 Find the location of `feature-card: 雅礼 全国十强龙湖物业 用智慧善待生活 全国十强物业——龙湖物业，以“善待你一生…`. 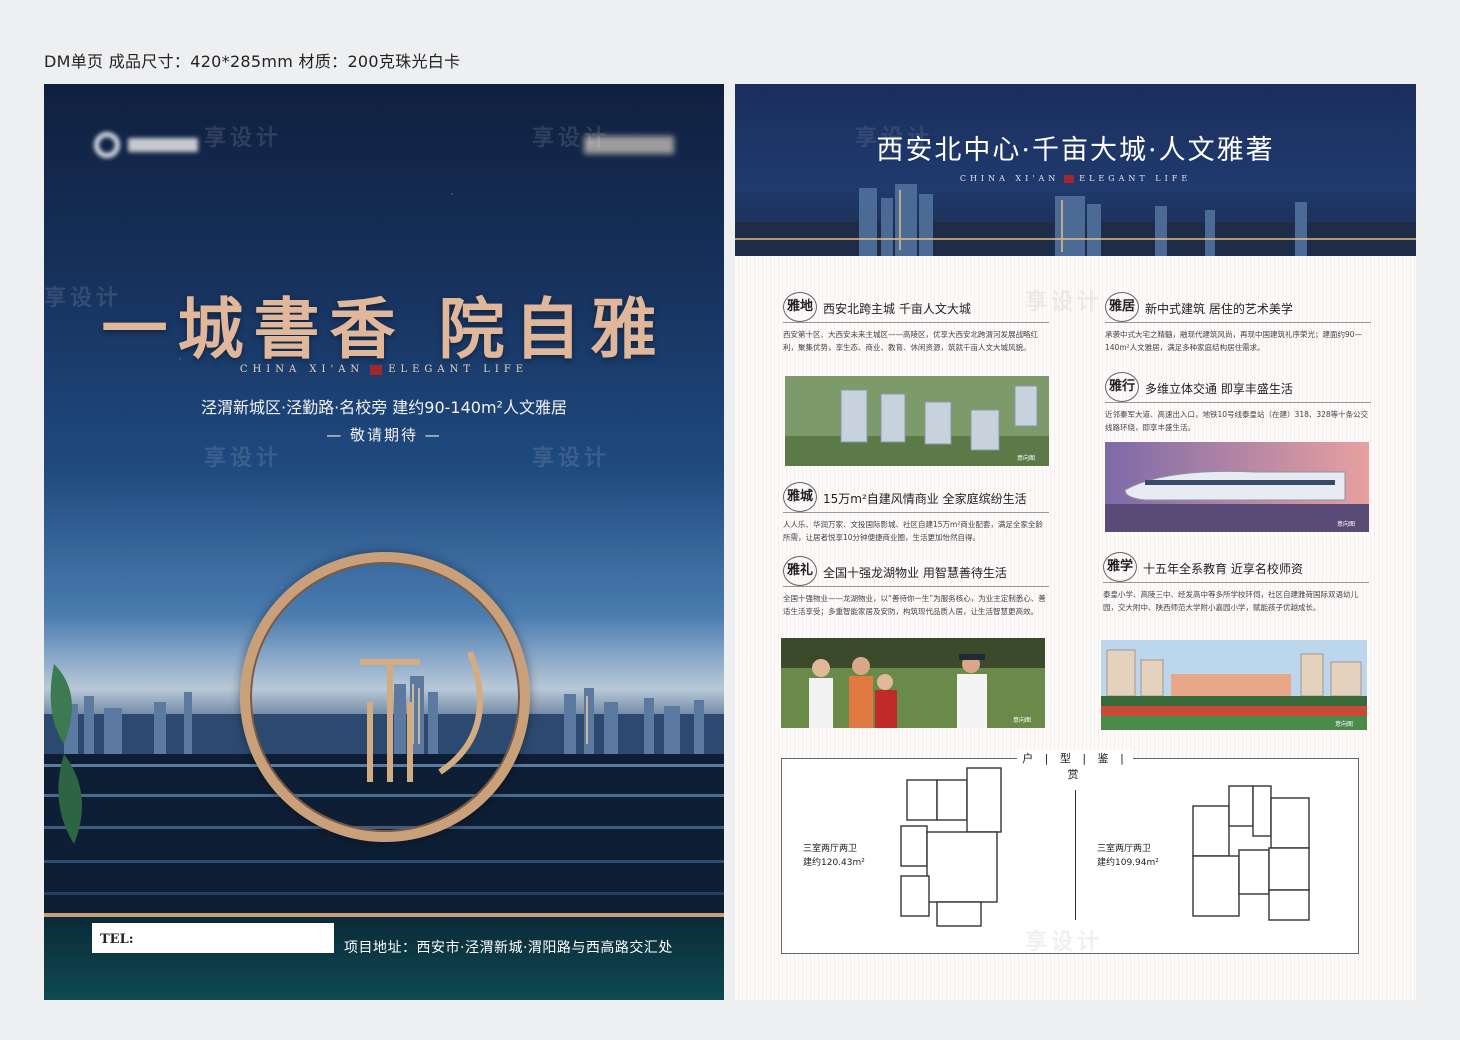

feature-card: 雅礼 全国十强龙湖物业 用智慧善待生活 全国十强物业——龙湖物业，以“善待你一生… is located at coordinates (916, 591).